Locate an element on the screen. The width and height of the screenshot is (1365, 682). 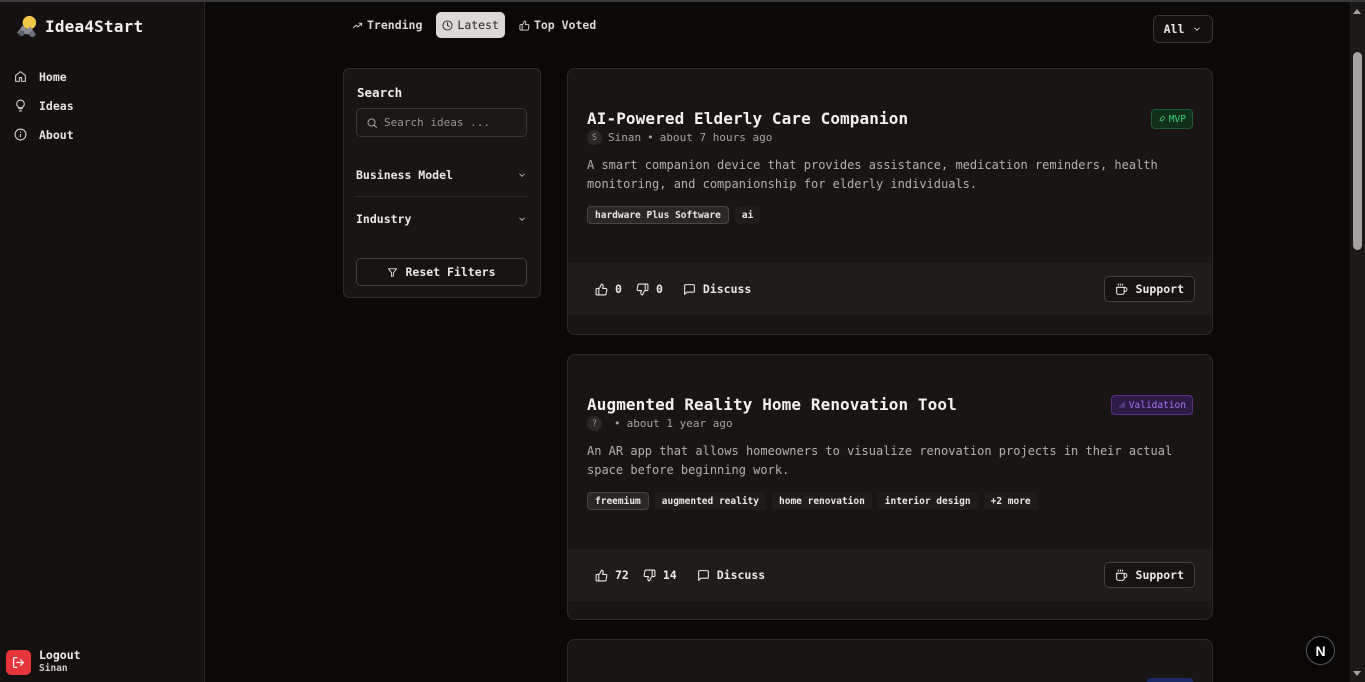
sidebar-item-ideas: Ideas is located at coordinates (102, 105).